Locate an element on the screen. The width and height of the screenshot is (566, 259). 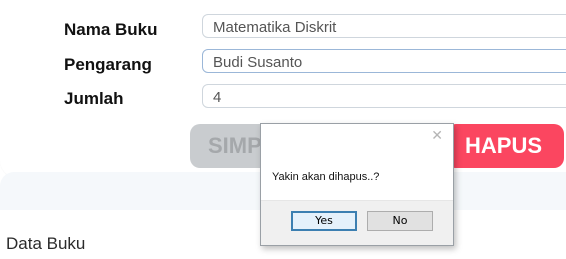
data-buku-heading: Data Buku is located at coordinates (46, 243).